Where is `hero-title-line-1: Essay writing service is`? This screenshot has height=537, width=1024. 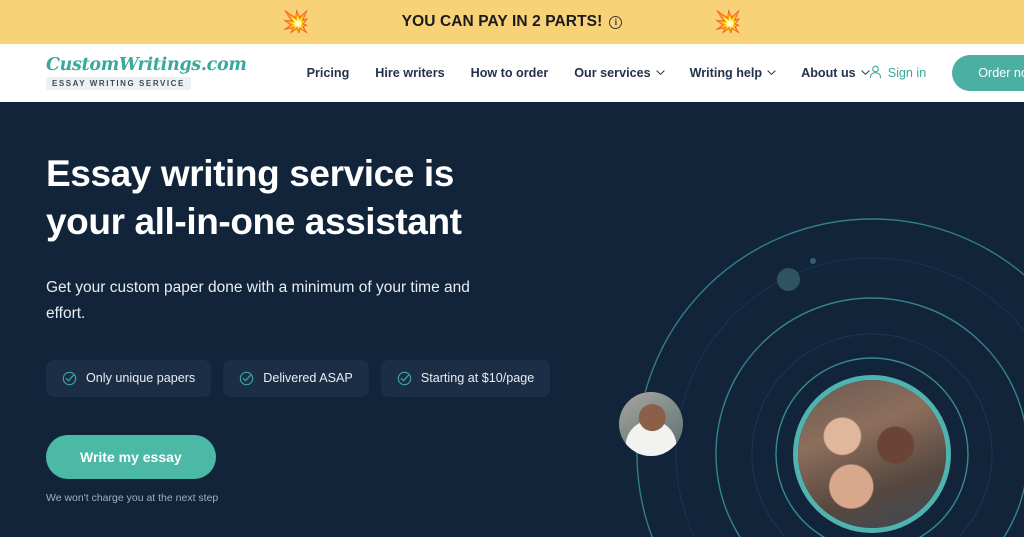
hero-title-line-1: Essay writing service is is located at coordinates (250, 173).